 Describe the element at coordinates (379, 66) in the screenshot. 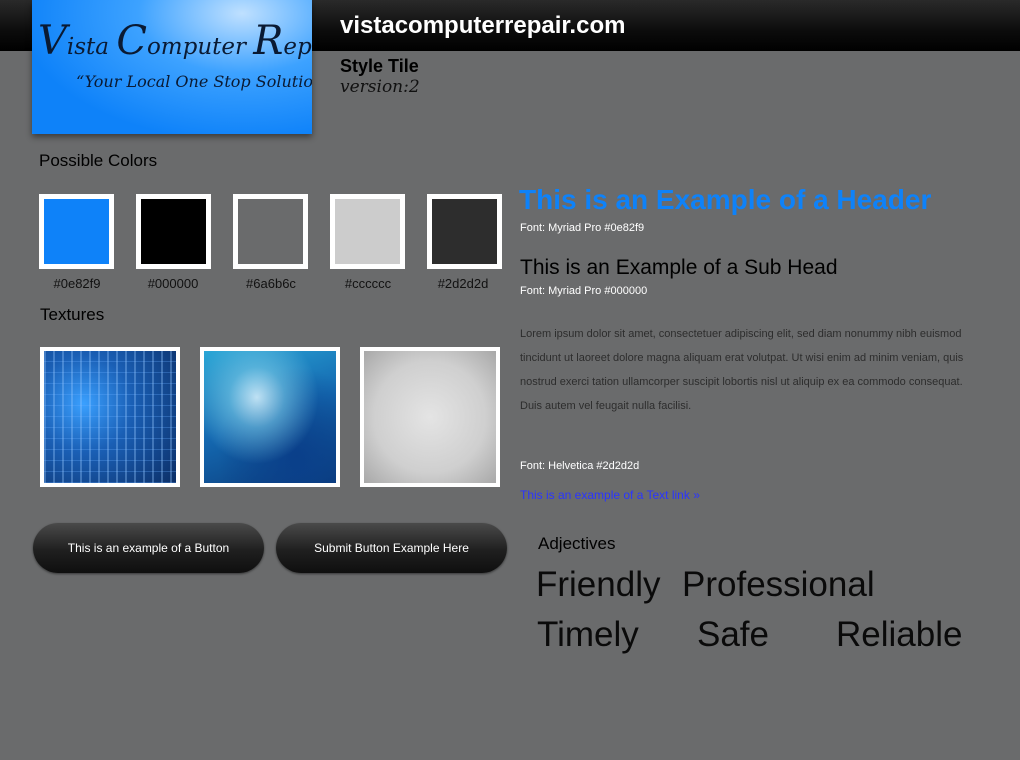

I see `style-tile-title: Style Tile` at that location.